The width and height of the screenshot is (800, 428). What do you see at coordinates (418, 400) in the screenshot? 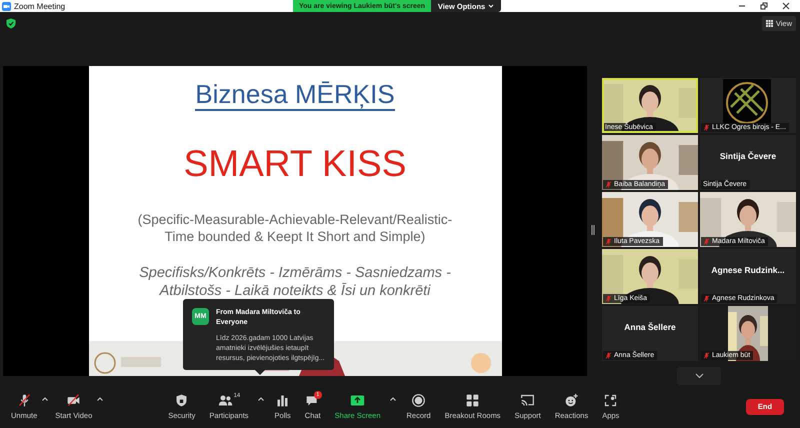
I see `record-icon` at bounding box center [418, 400].